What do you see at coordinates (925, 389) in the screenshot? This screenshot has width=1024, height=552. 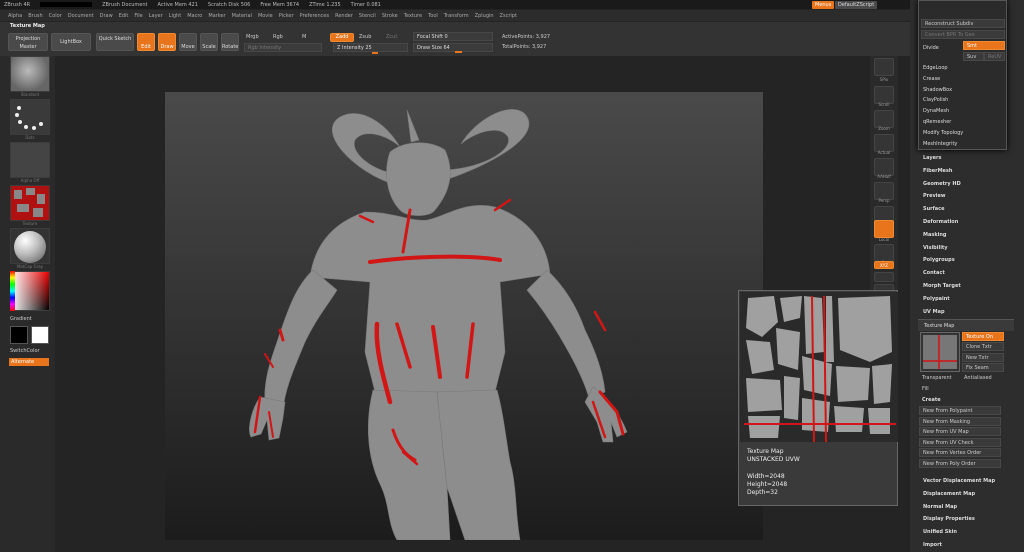 I see `fill-button: Fill` at bounding box center [925, 389].